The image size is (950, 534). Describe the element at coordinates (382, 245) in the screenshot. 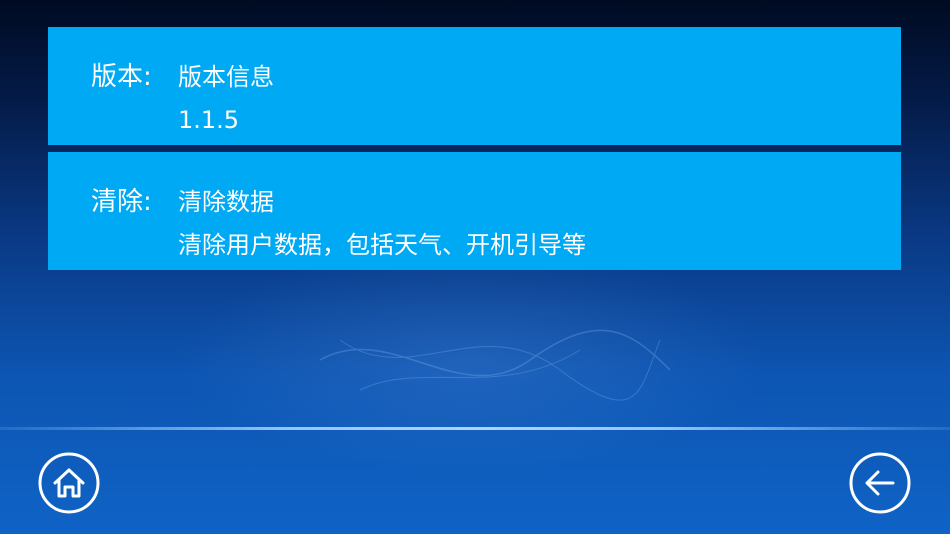

I see `clear-description: 清除用户数据，包括天气、开机引导等` at that location.